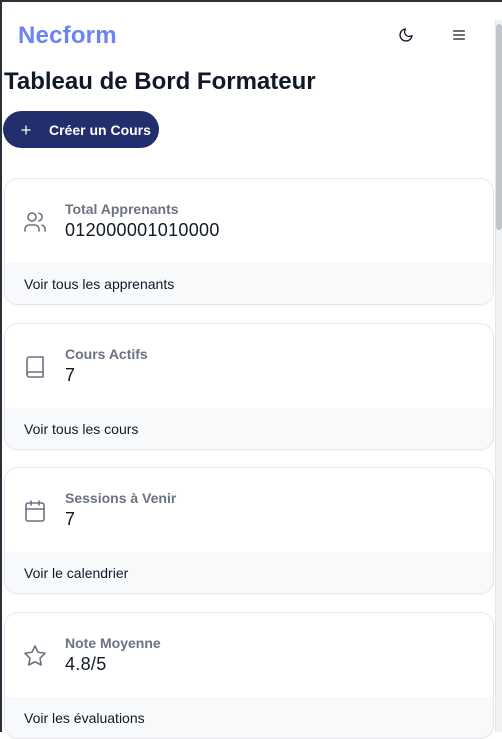  I want to click on stat-card-title: Total Apprenants, so click(122, 209).